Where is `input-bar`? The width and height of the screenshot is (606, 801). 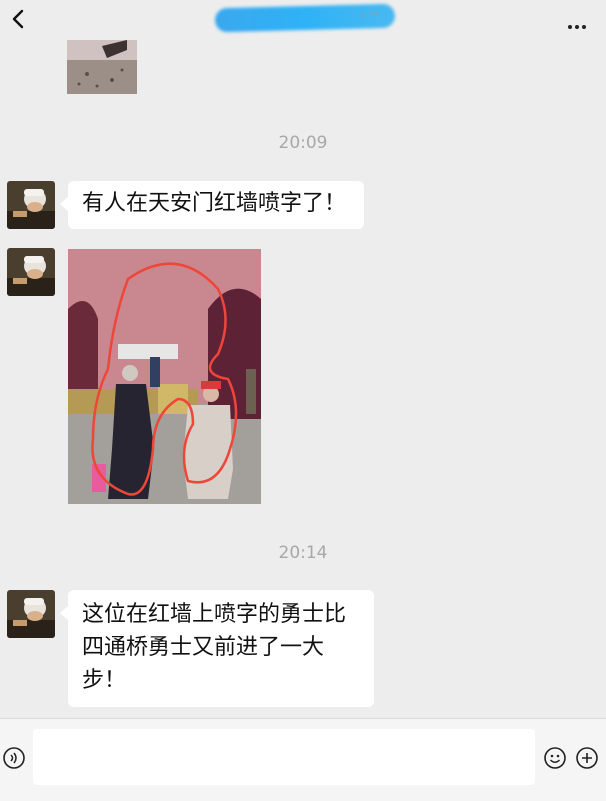
input-bar is located at coordinates (303, 759).